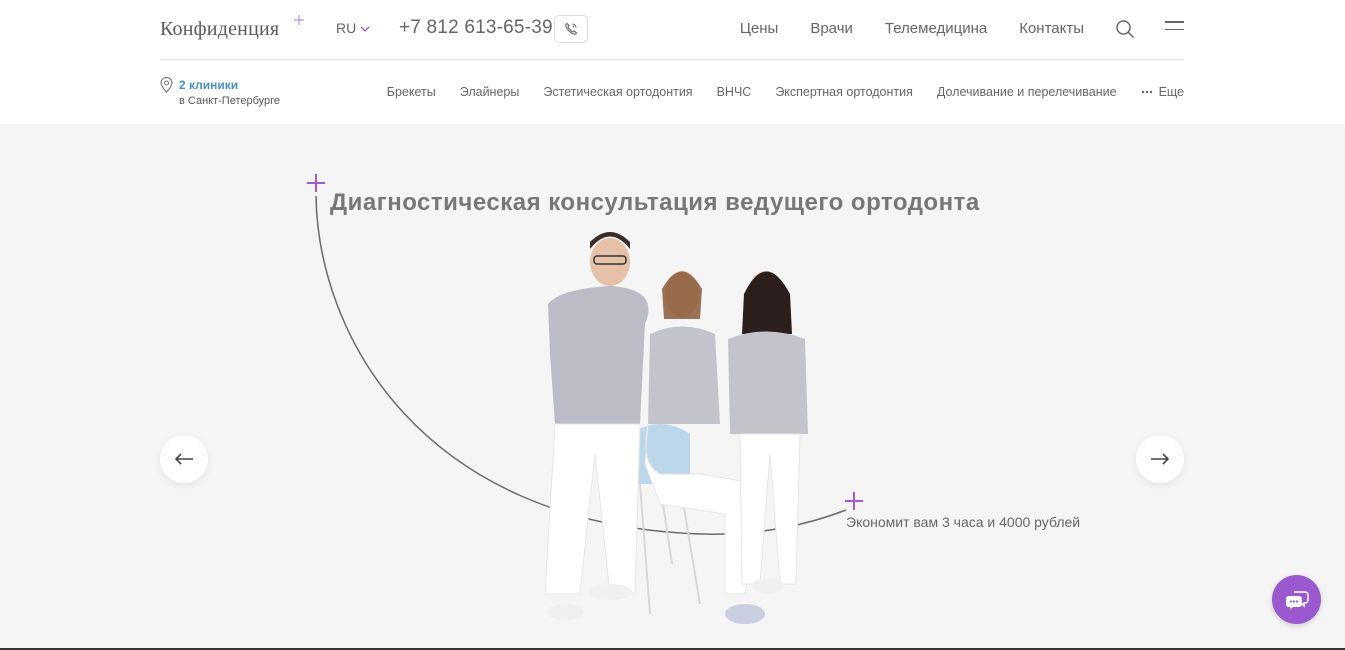  I want to click on clinics-count: 2 клиники, so click(229, 85).